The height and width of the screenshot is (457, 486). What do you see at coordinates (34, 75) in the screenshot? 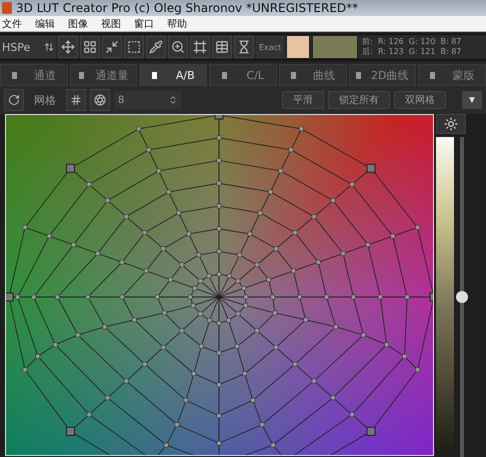
I see `tab: 通道` at bounding box center [34, 75].